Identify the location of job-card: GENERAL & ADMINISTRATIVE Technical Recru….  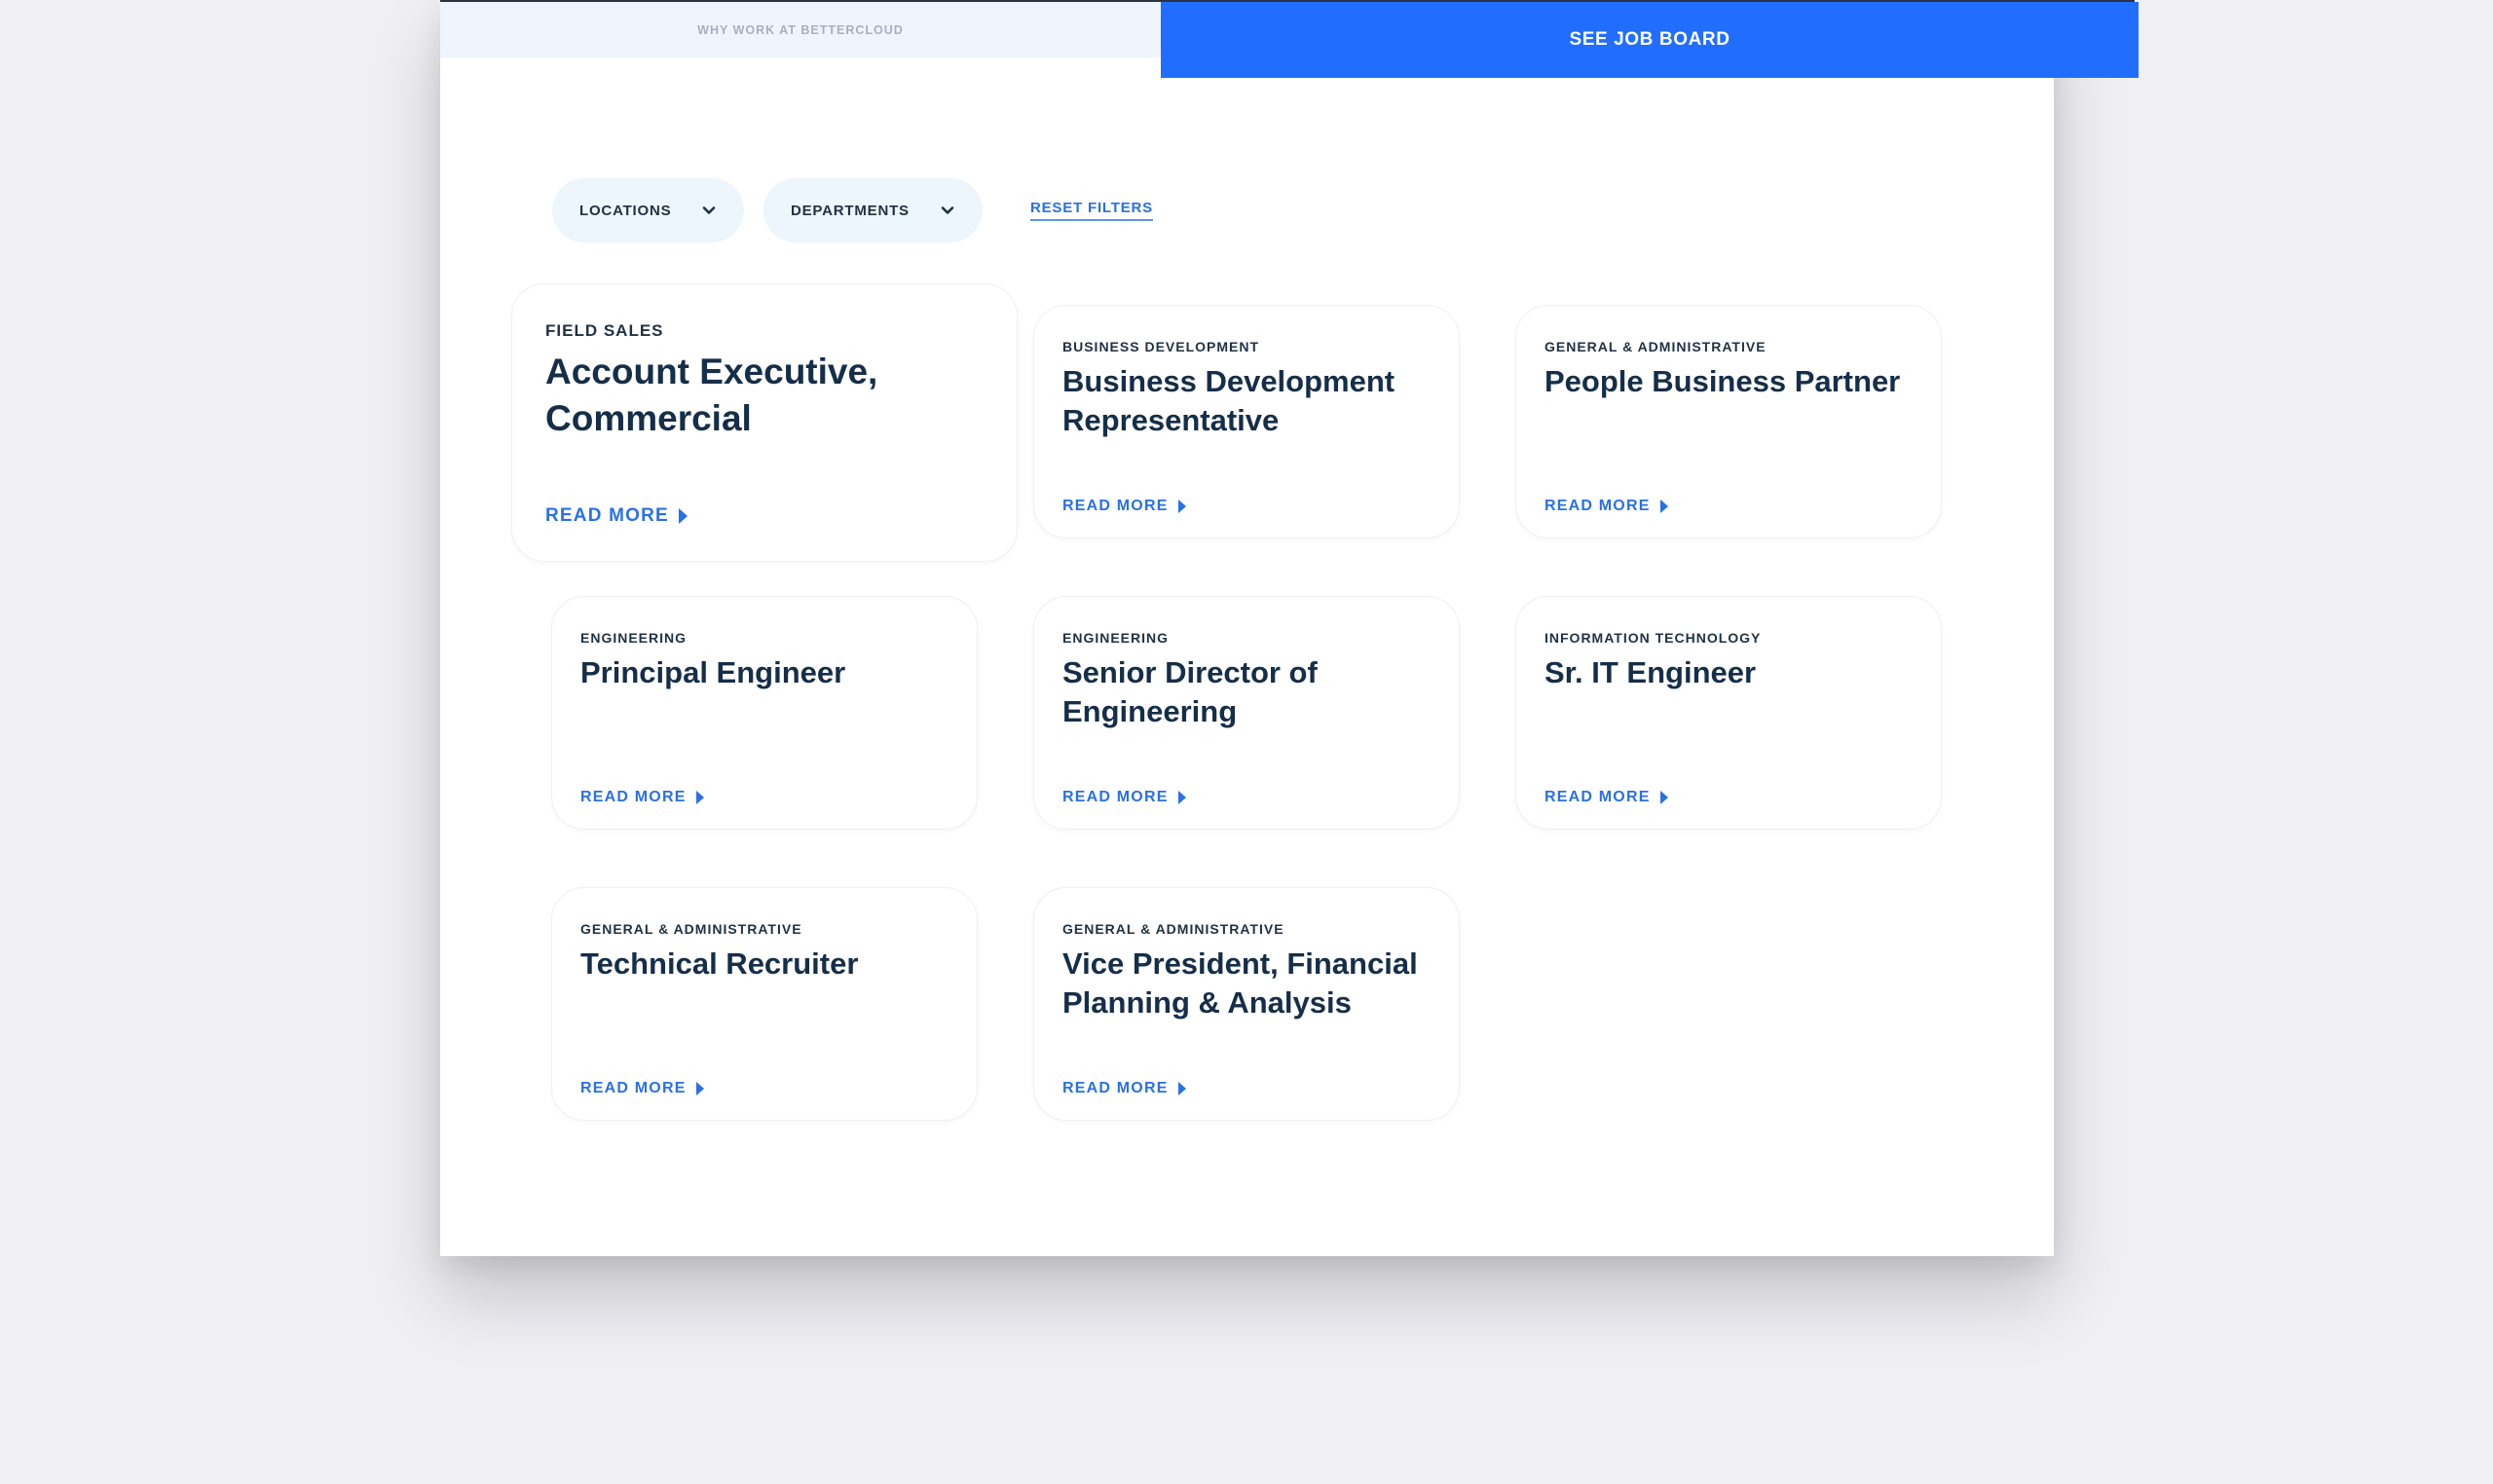
(765, 1004).